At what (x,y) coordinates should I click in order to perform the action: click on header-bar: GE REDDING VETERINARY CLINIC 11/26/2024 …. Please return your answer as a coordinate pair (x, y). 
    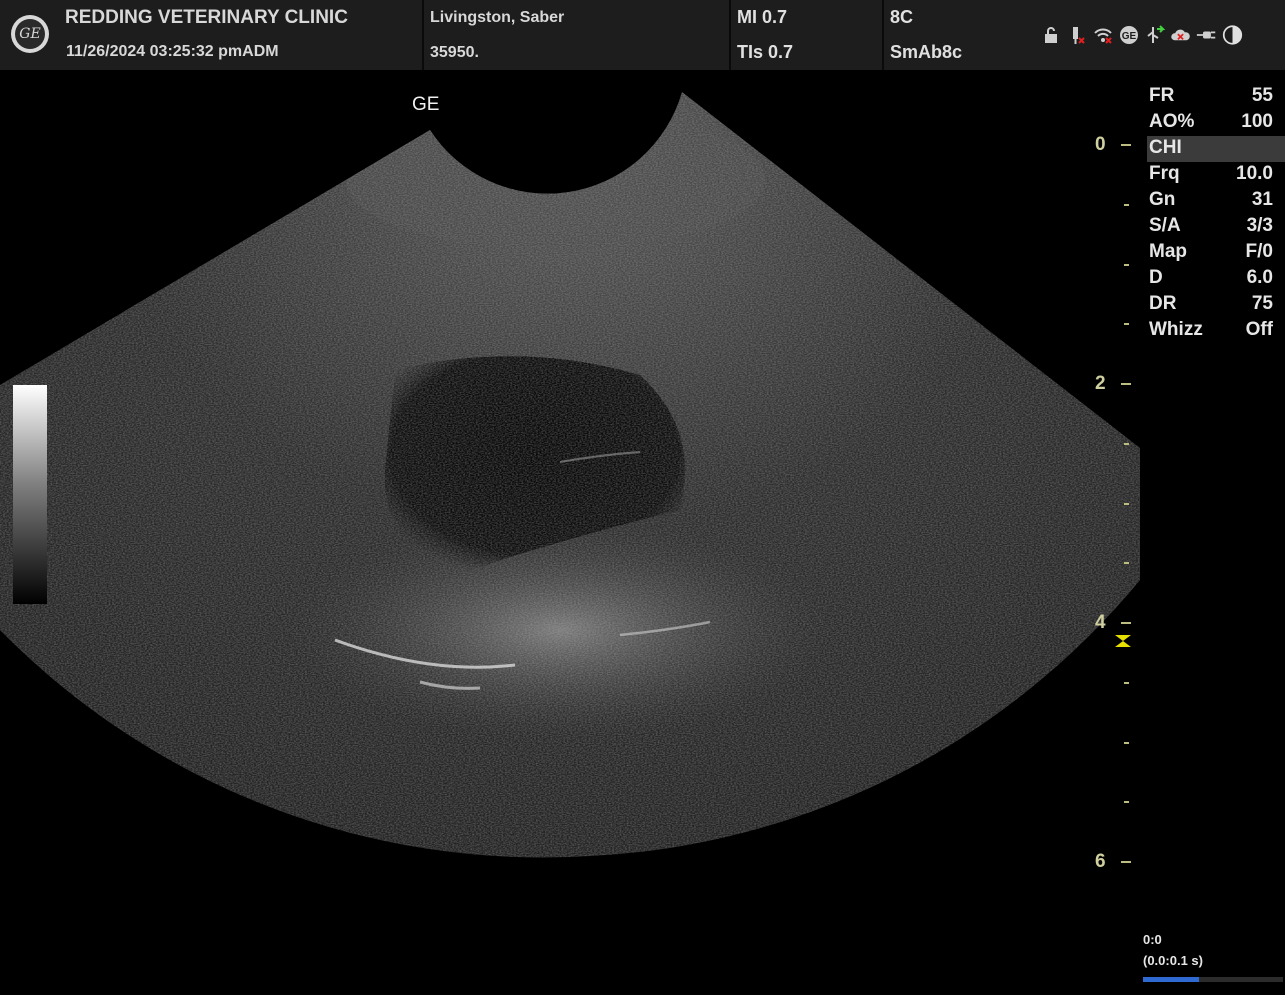
    Looking at the image, I should click on (642, 35).